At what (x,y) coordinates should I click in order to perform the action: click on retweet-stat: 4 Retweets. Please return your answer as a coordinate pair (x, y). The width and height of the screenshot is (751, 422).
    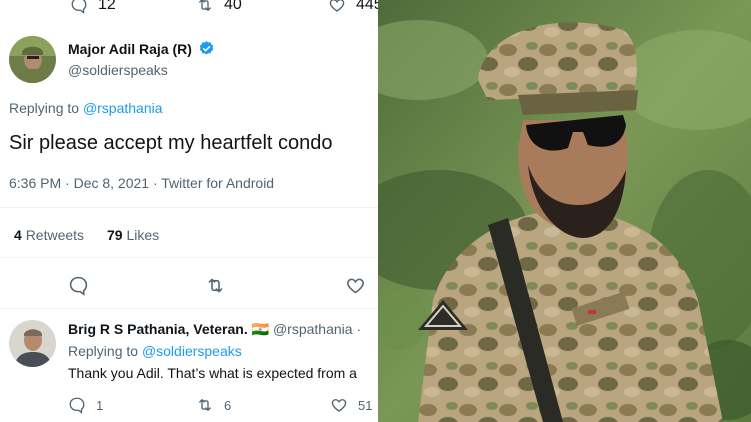
    Looking at the image, I should click on (49, 235).